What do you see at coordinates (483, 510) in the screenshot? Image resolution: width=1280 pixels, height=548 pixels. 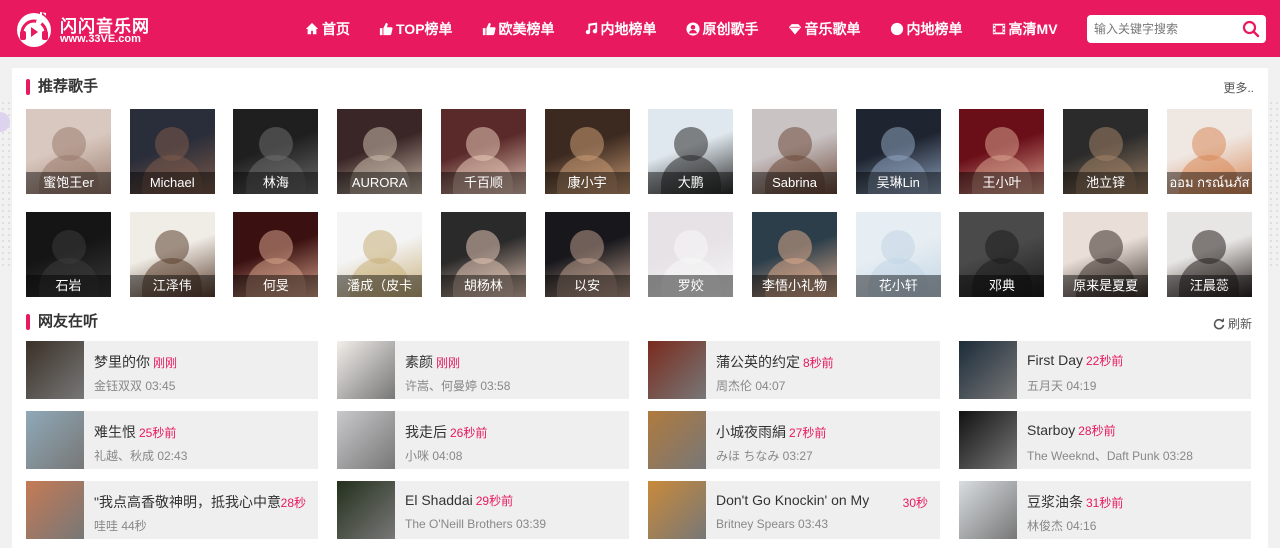 I see `song-item: El Shaddai 29秒前 The O'Neill Brothers 03:39` at bounding box center [483, 510].